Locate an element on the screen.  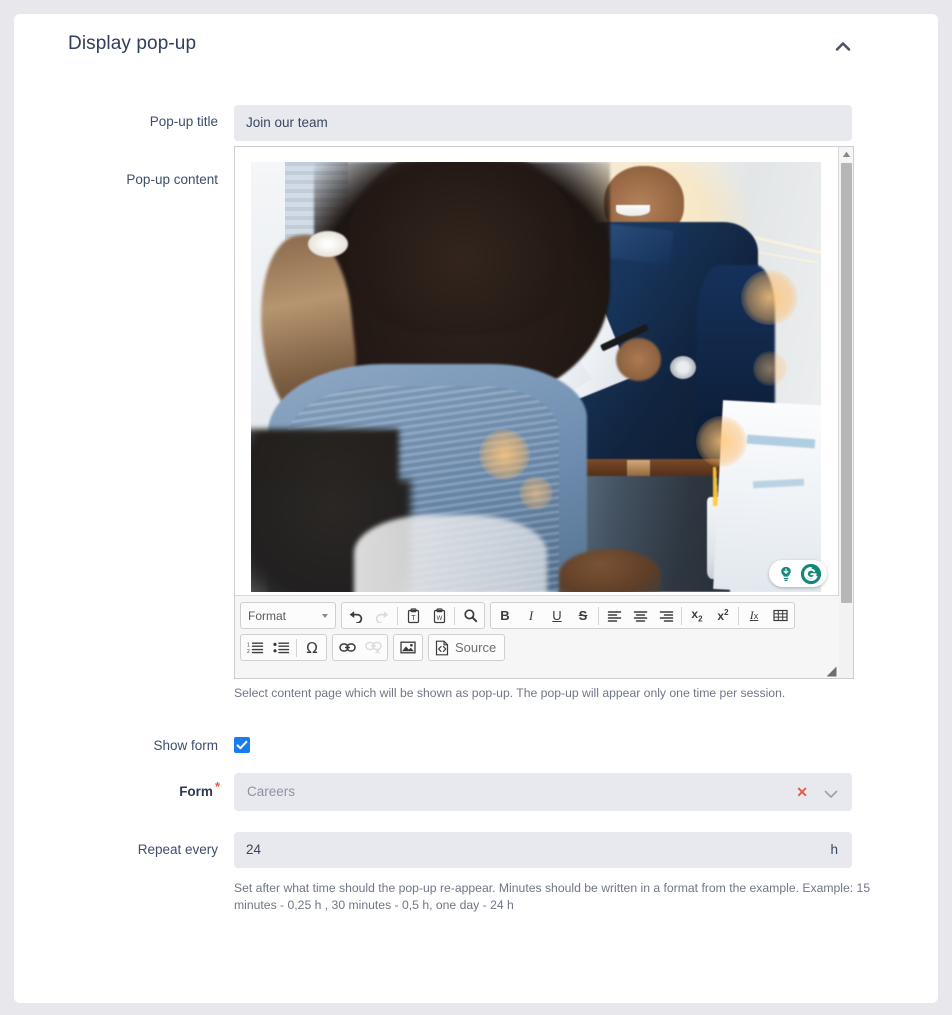
paste-from-word-icon: W is located at coordinates (439, 615).